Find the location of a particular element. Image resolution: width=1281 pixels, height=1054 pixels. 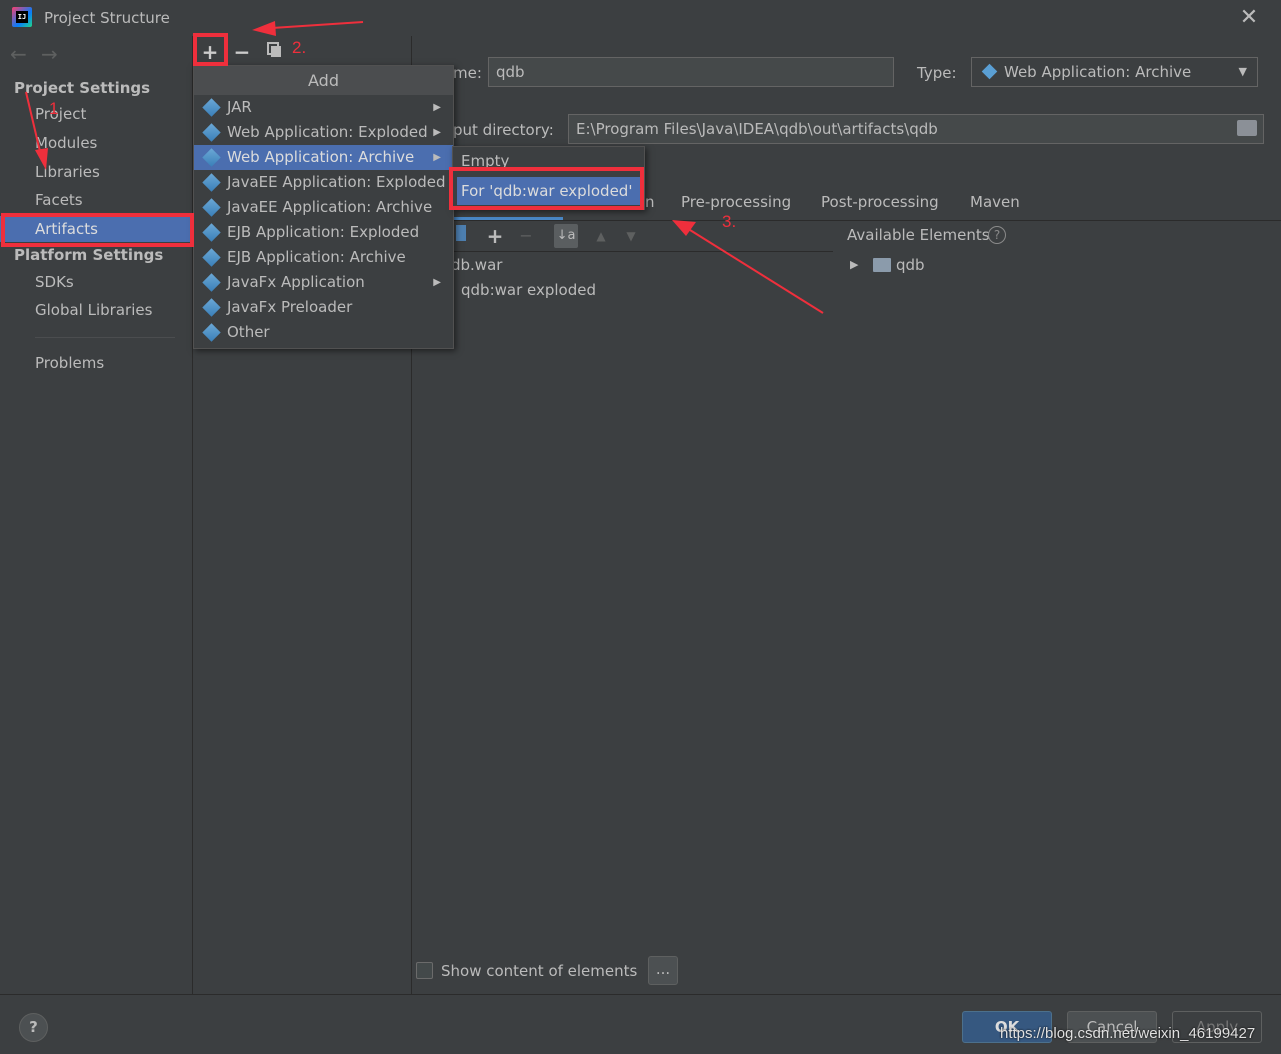

remove-element-icon: − is located at coordinates (526, 236).